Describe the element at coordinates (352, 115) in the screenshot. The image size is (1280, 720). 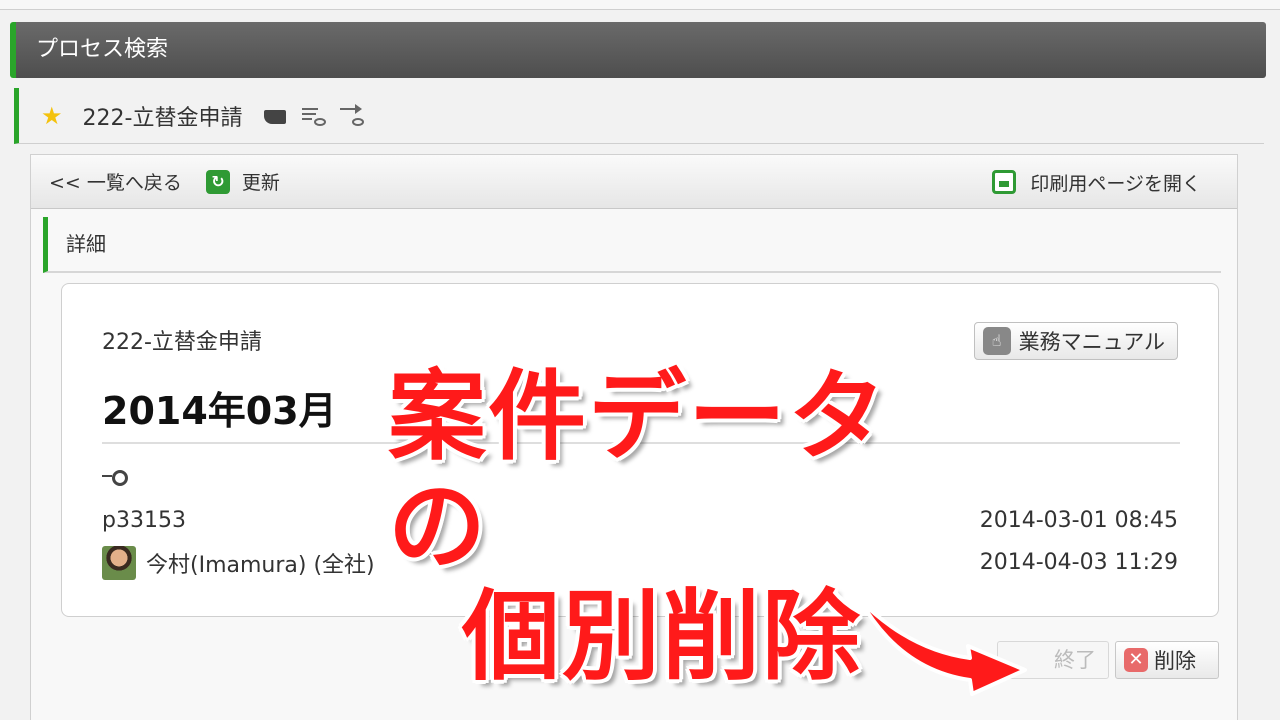
I see `watch-arrow-icon` at that location.